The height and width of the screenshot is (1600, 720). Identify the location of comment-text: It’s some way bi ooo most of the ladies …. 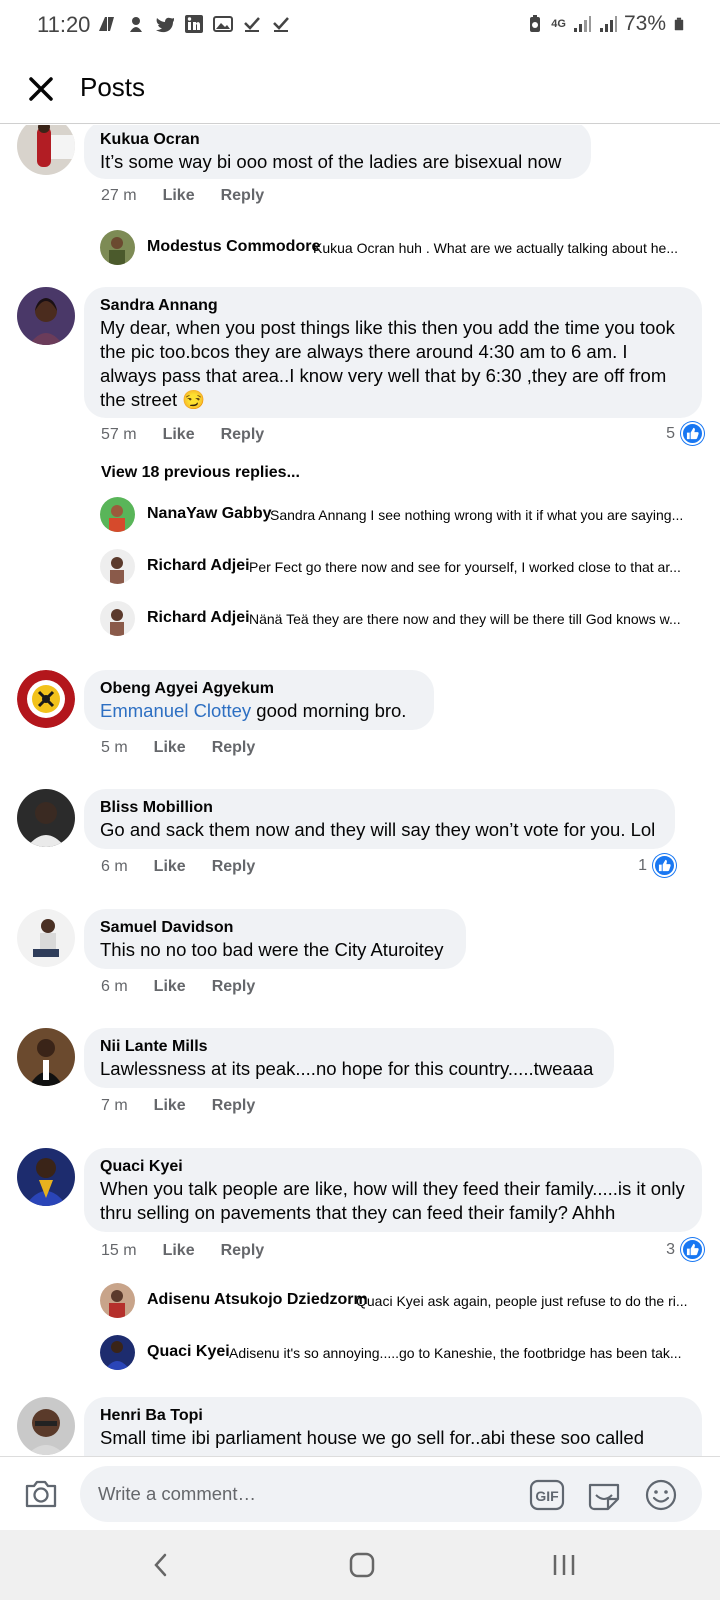
(331, 161).